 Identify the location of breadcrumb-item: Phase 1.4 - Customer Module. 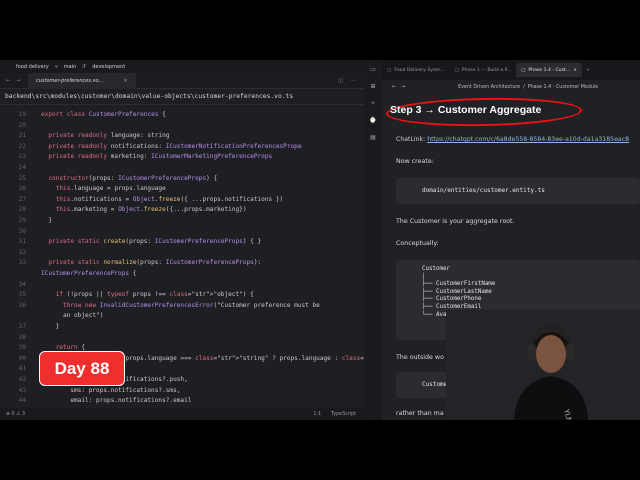
(563, 87).